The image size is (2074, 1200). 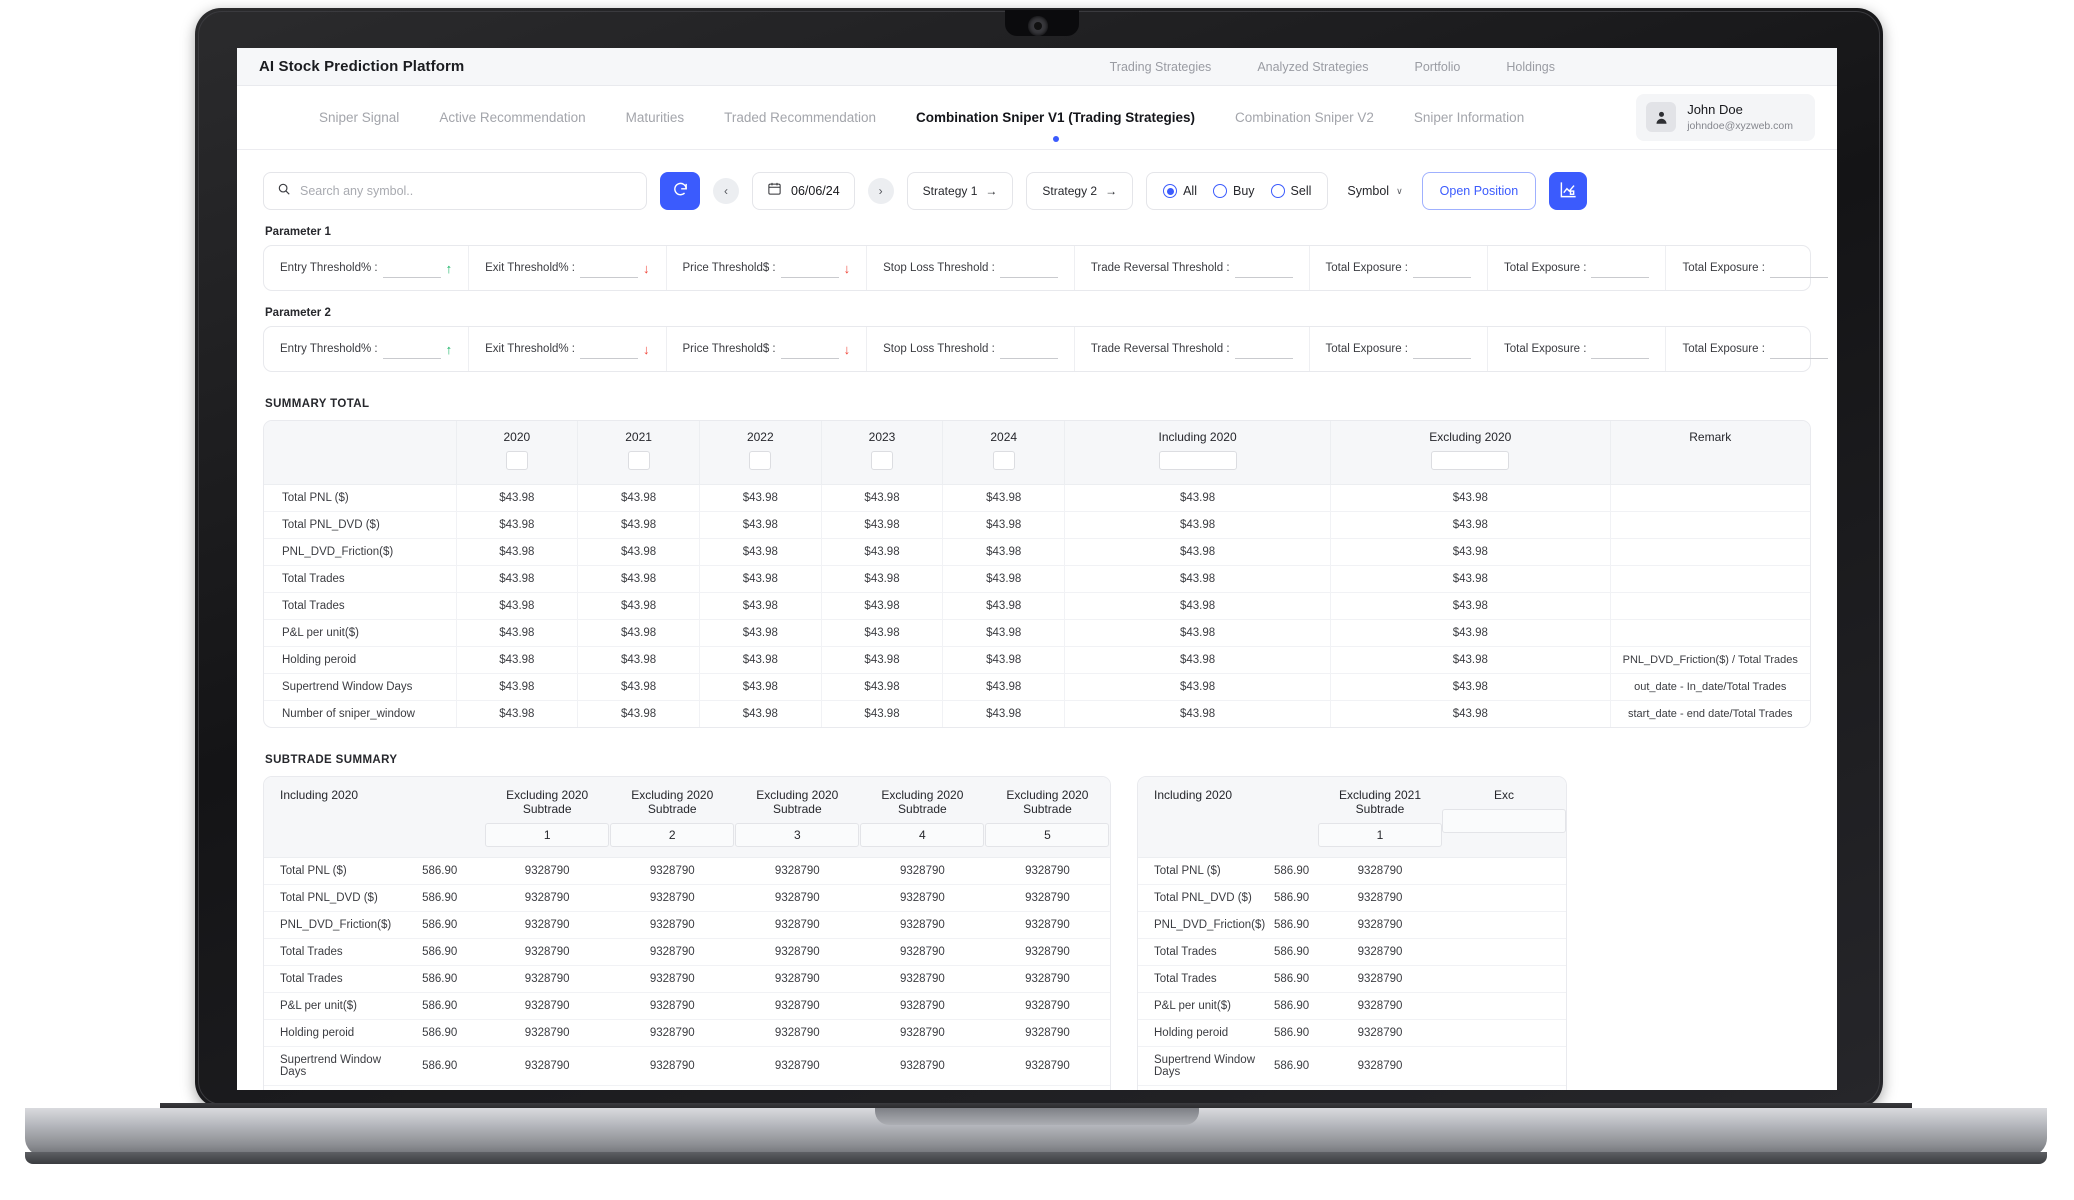 What do you see at coordinates (1479, 191) in the screenshot?
I see `open-position-button: Open Position` at bounding box center [1479, 191].